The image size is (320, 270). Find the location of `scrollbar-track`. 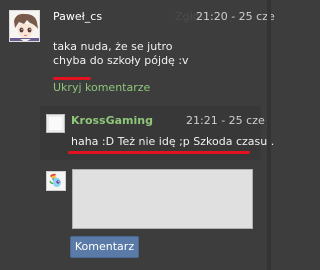

scrollbar-track is located at coordinates (269, 135).